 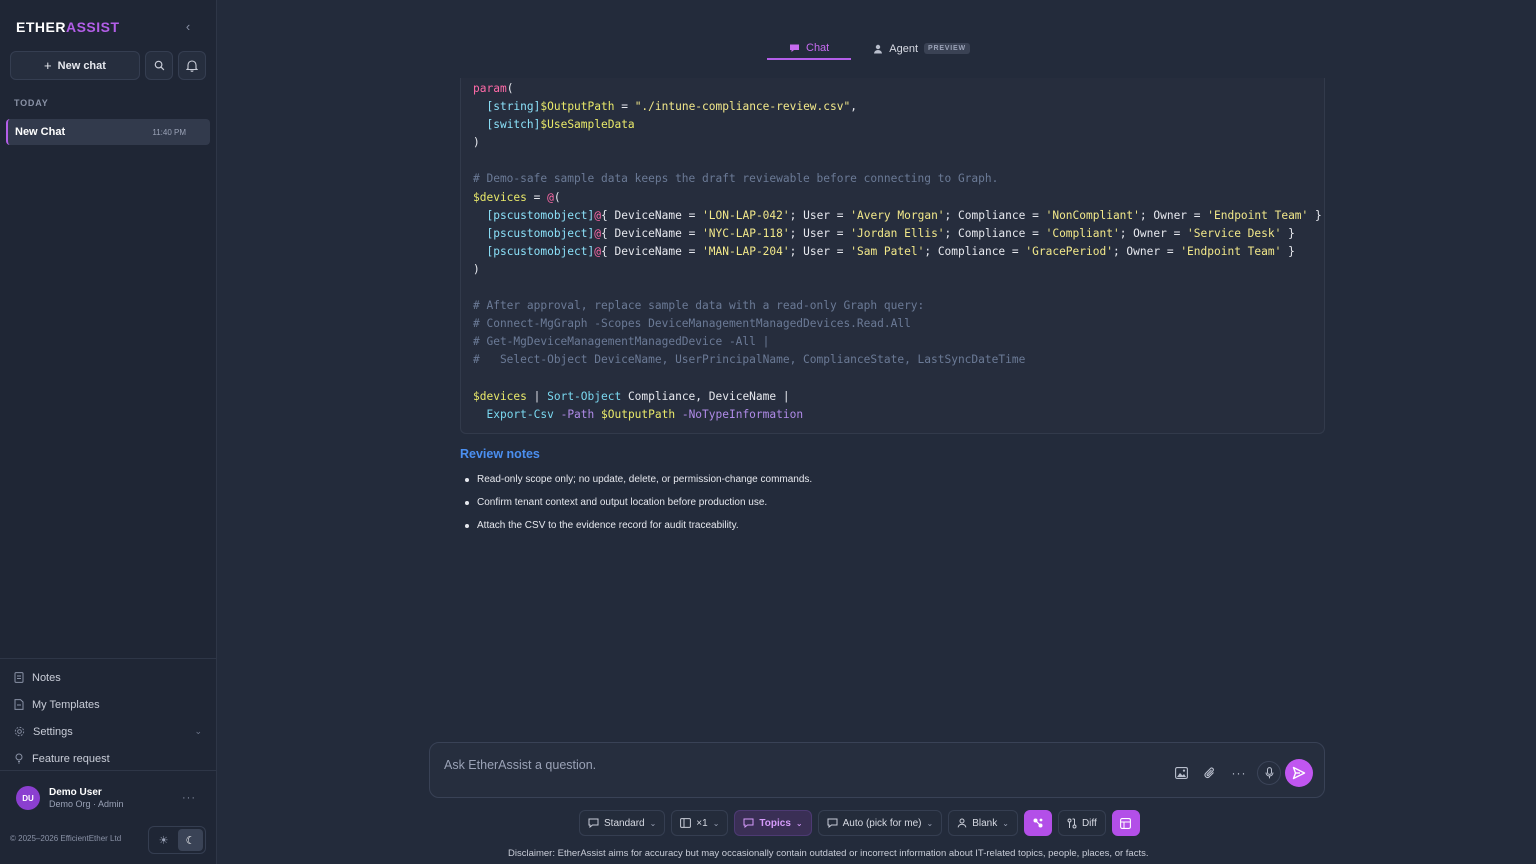 What do you see at coordinates (109, 758) in the screenshot?
I see `sidebar-item-feature-request: Feature request` at bounding box center [109, 758].